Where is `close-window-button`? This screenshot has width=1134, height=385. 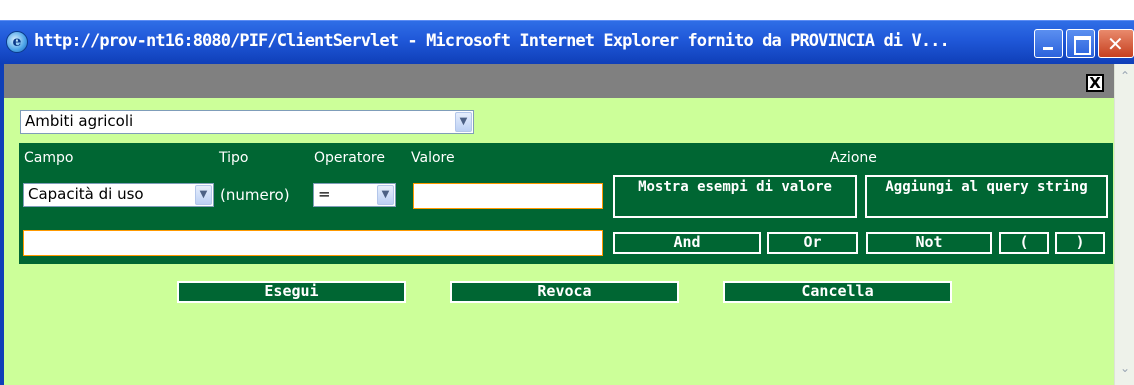 close-window-button is located at coordinates (1116, 43).